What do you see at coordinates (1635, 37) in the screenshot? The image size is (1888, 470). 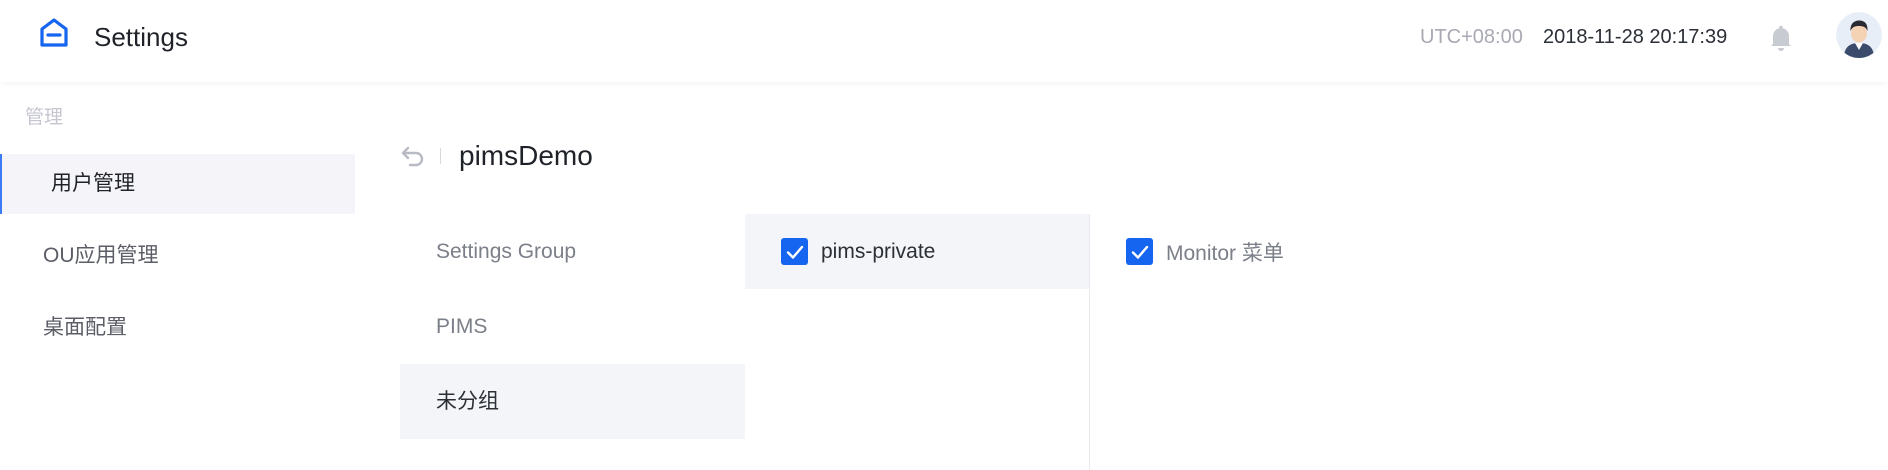 I see `datetime-label: 2018-11-28 20:17:39` at bounding box center [1635, 37].